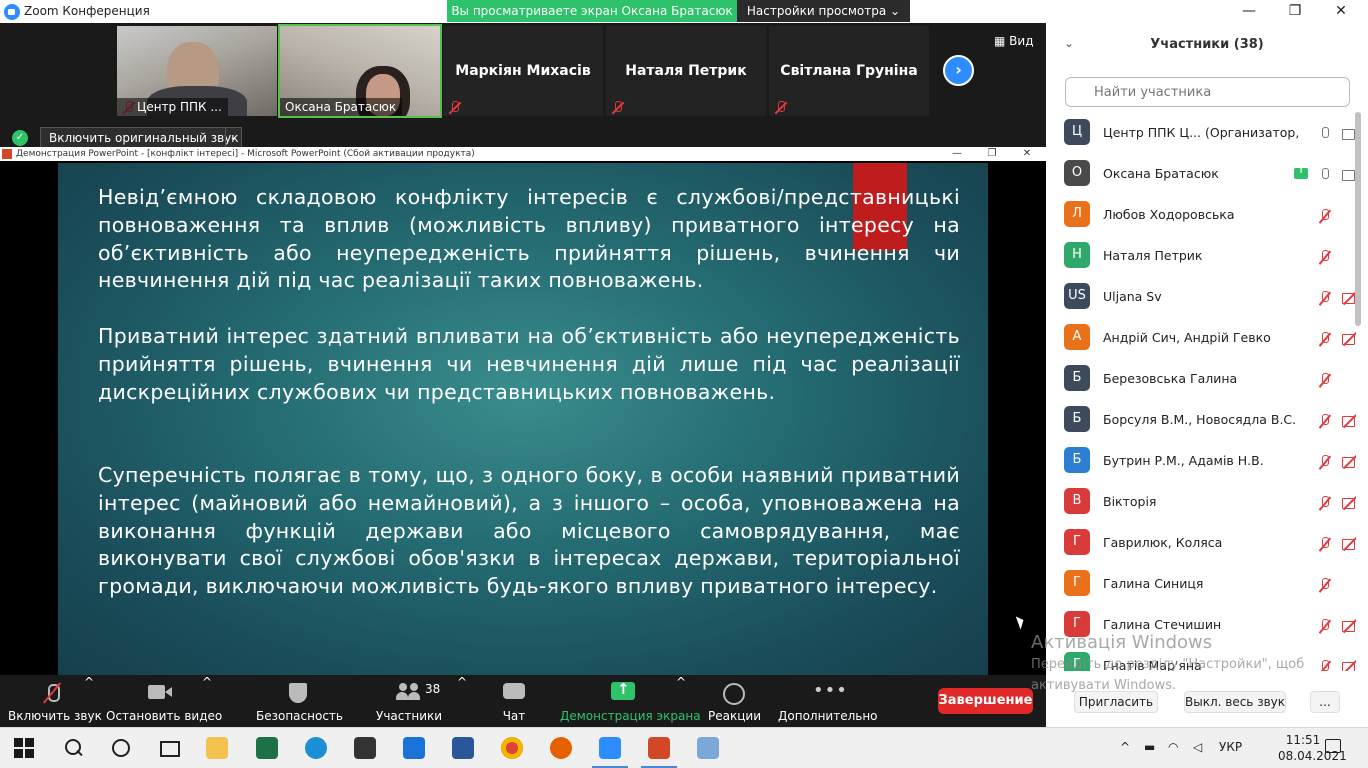  I want to click on participant-row: US Uljana Sv, so click(1201, 299).